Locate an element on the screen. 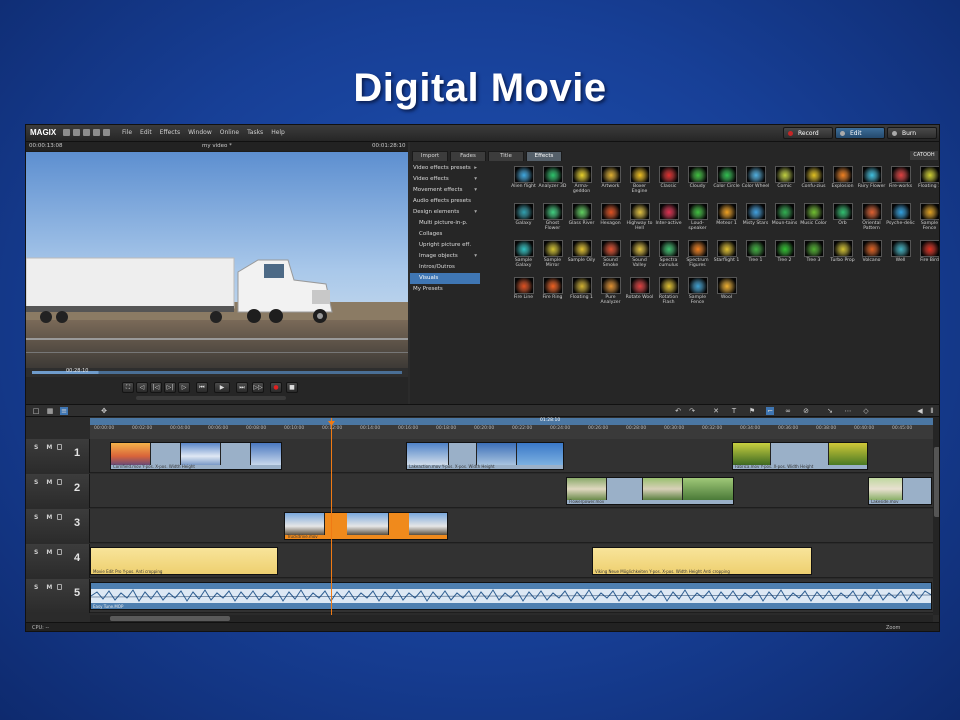 This screenshot has width=960, height=720. effect-thumbnail: Sample Fence is located at coordinates (927, 221).